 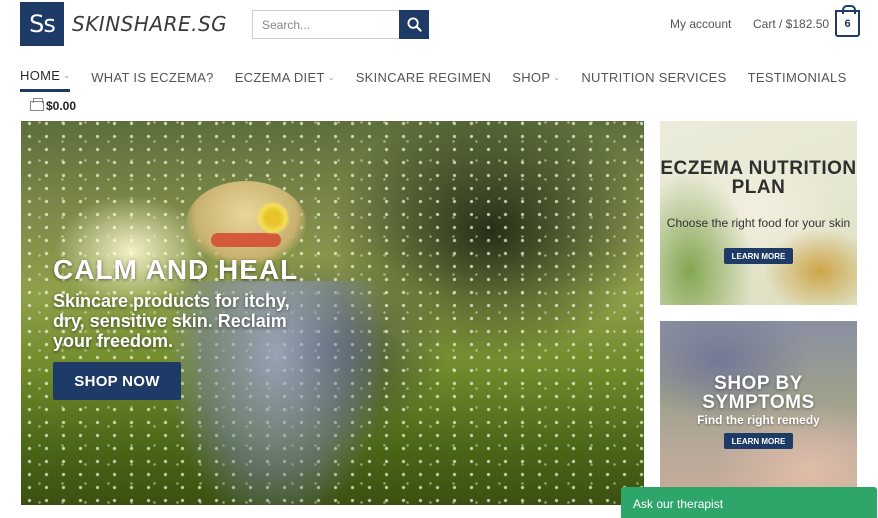 I want to click on nav-item-shop: SHOP ⌄, so click(x=536, y=80).